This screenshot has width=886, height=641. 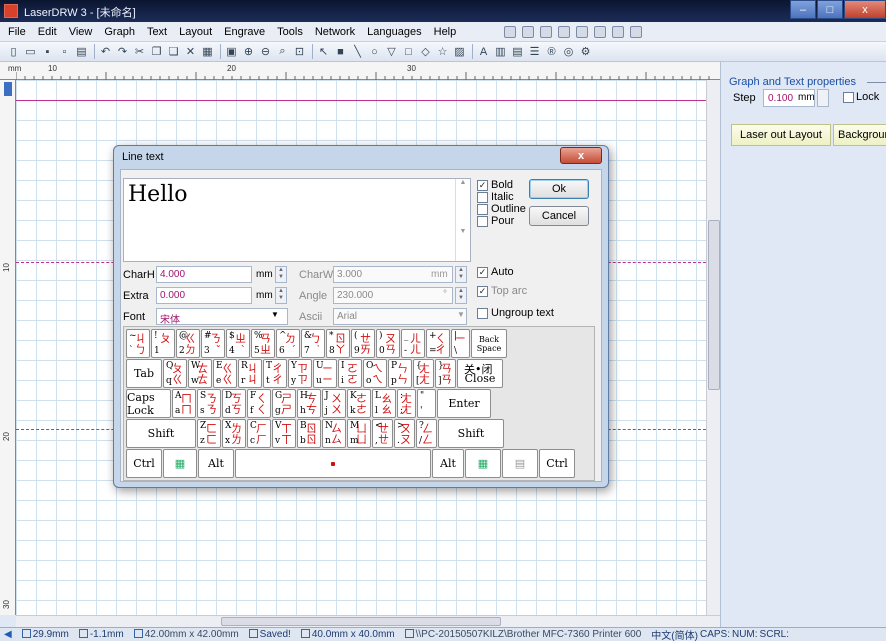 What do you see at coordinates (445, 373) in the screenshot?
I see `key-]: }] ㄢㄢ` at bounding box center [445, 373].